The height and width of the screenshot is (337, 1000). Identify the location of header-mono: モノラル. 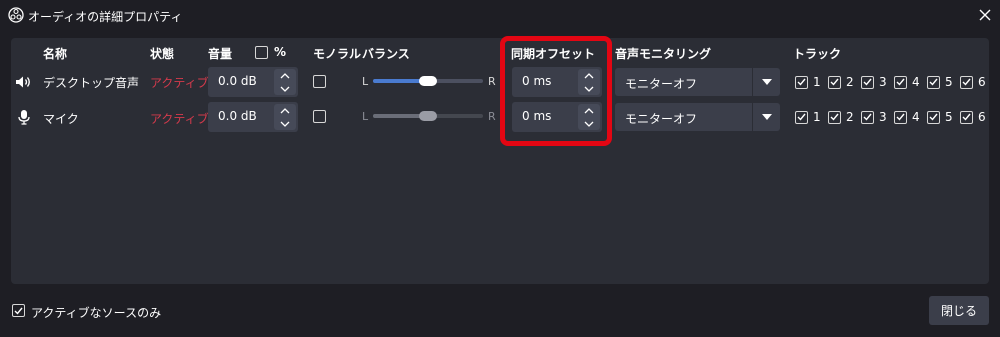
(337, 54).